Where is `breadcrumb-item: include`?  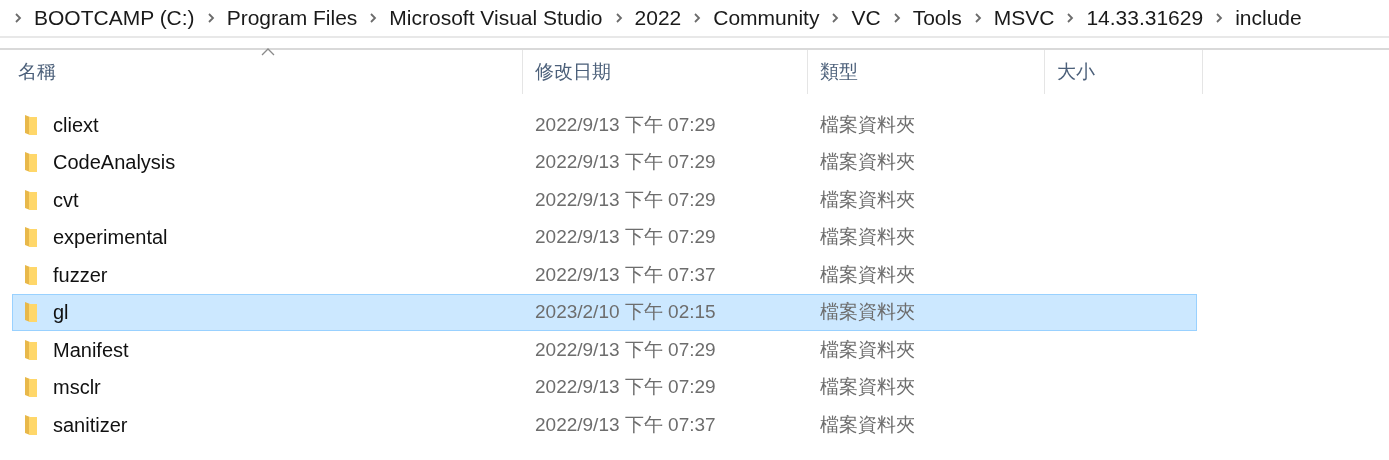 breadcrumb-item: include is located at coordinates (1268, 18).